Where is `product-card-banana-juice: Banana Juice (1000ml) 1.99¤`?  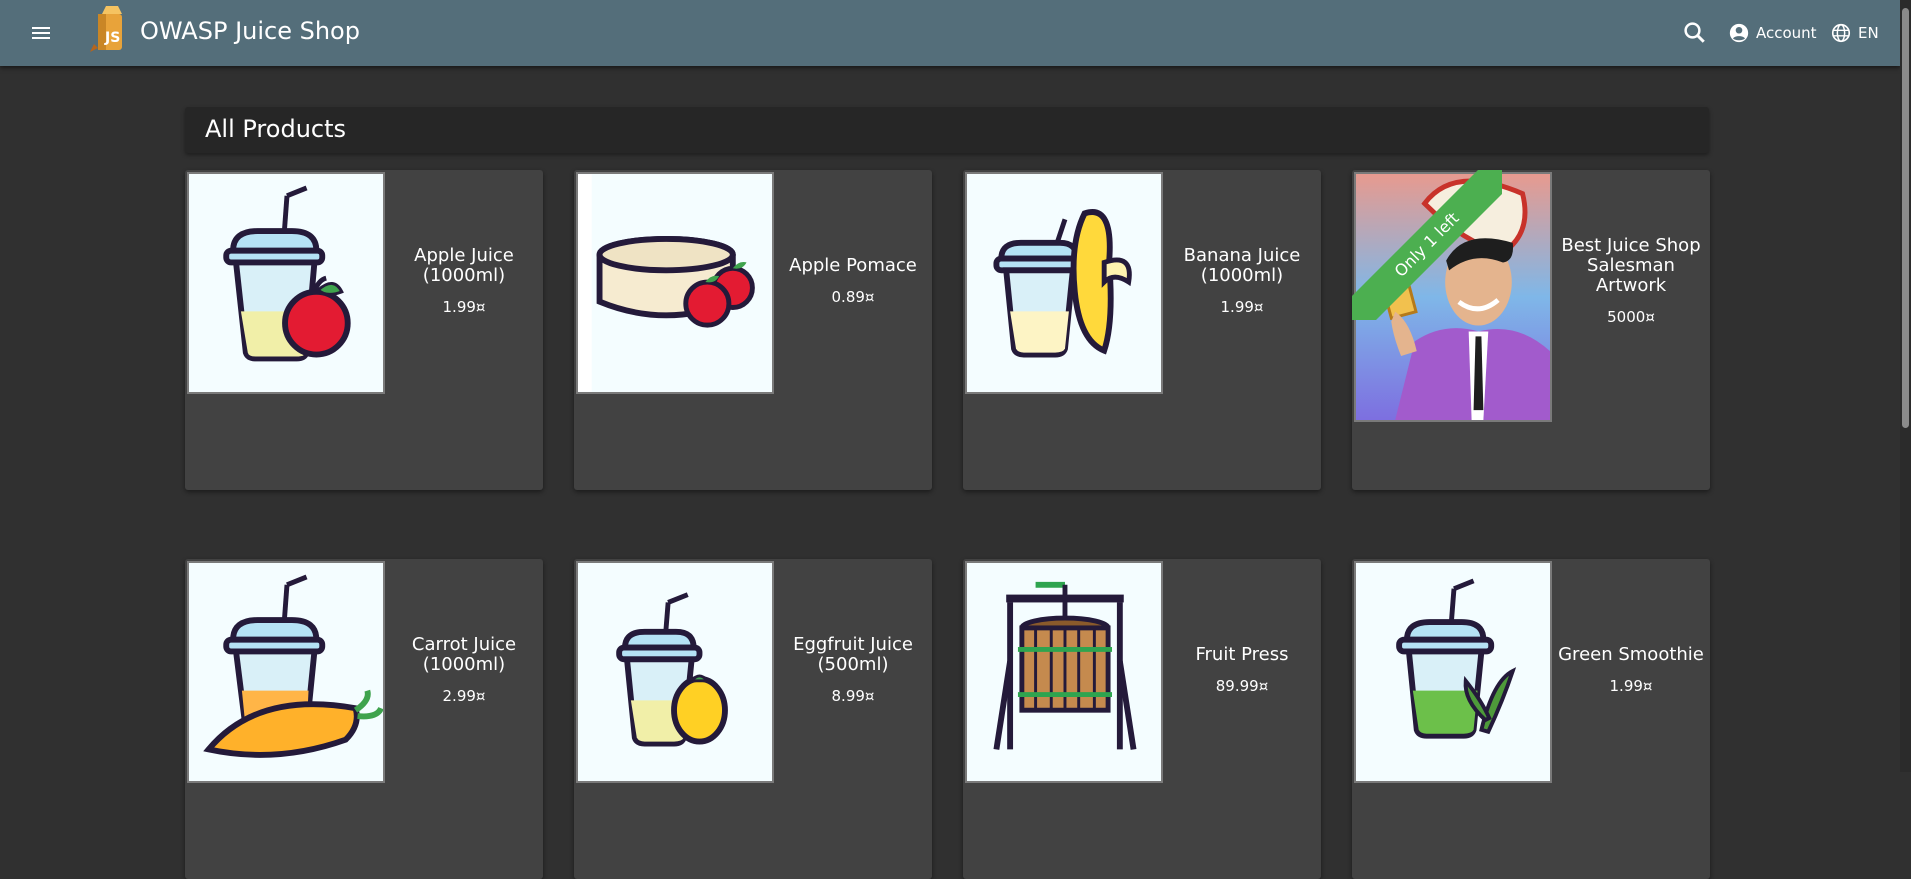 product-card-banana-juice: Banana Juice (1000ml) 1.99¤ is located at coordinates (1142, 330).